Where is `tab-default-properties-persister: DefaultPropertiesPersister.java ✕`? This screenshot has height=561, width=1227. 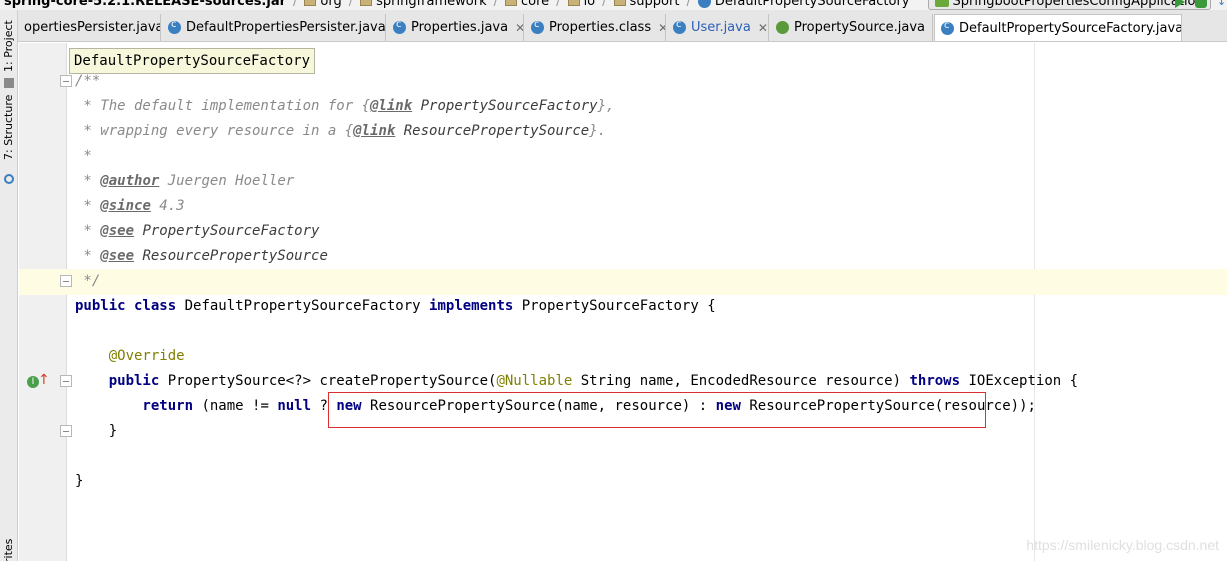 tab-default-properties-persister: DefaultPropertiesPersister.java ✕ is located at coordinates (274, 27).